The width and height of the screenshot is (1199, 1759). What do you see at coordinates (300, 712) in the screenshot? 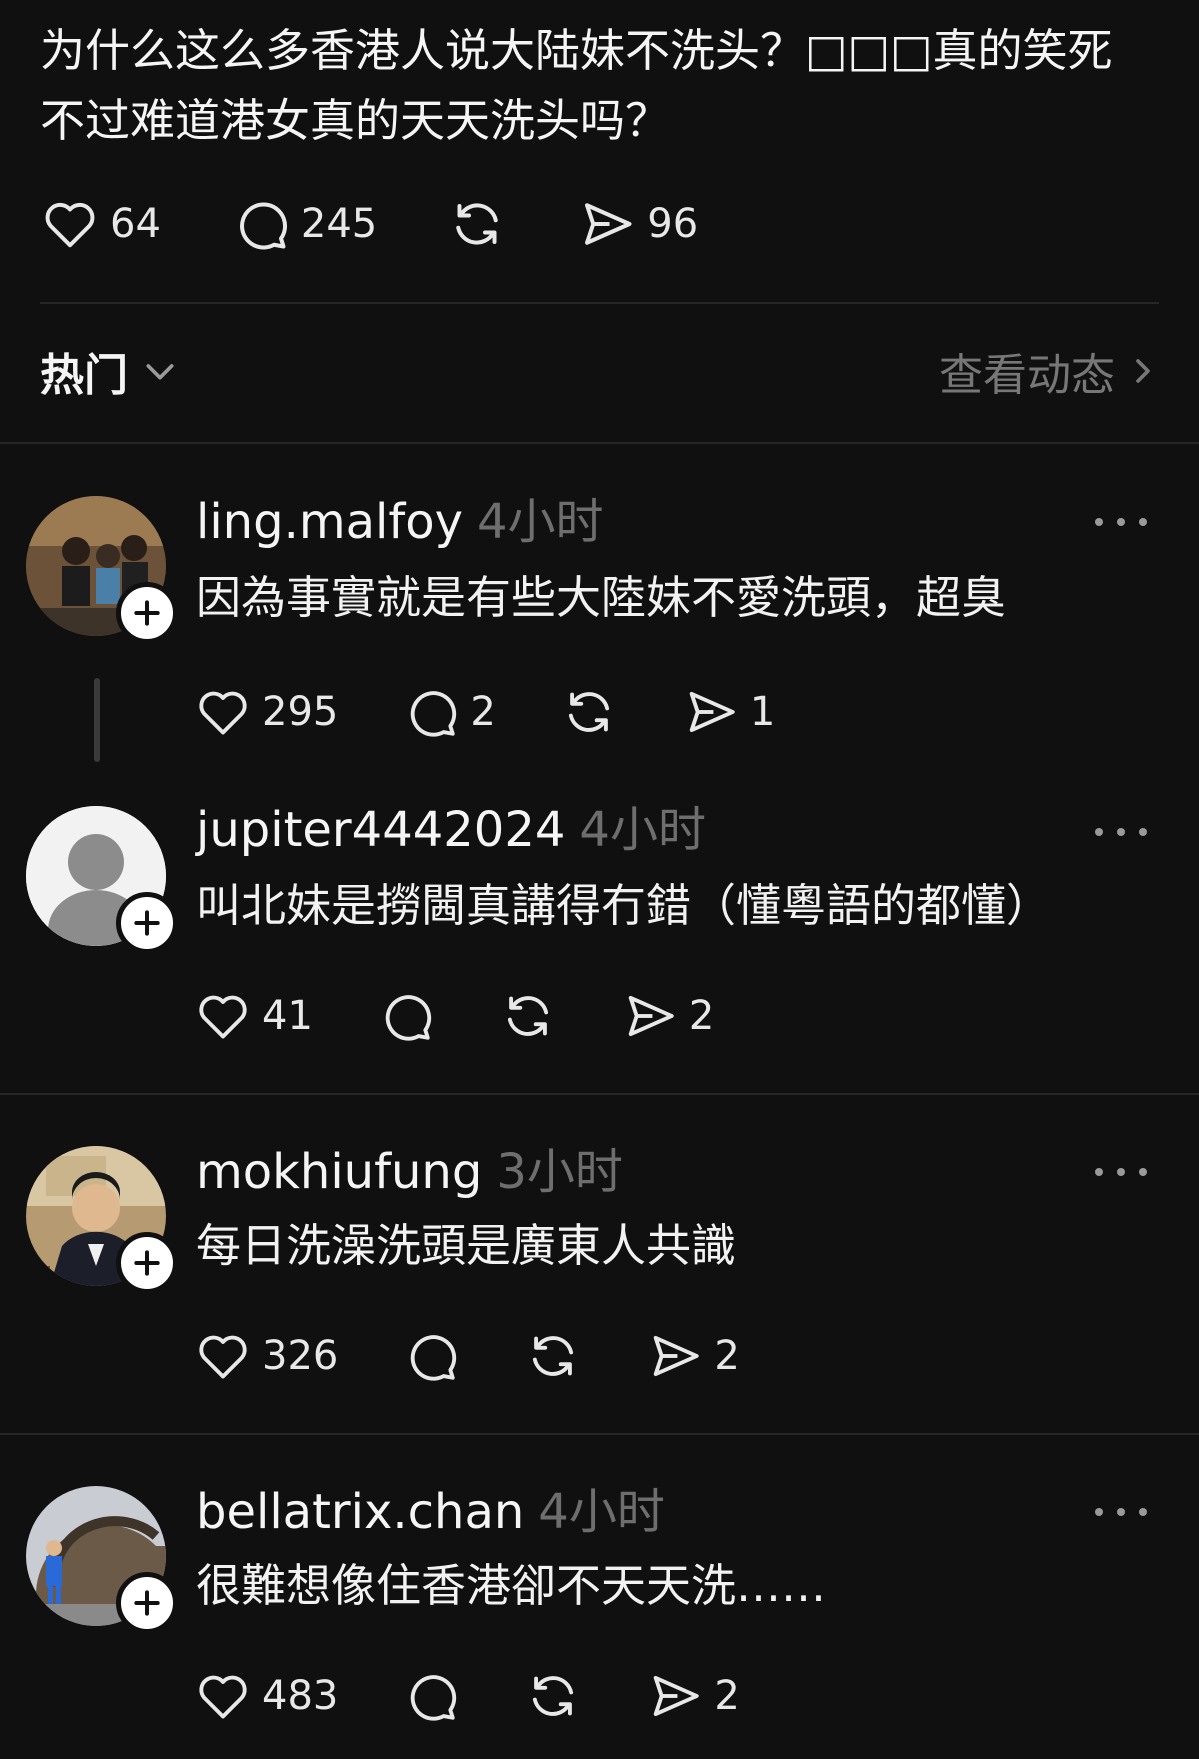
I see `like-count: 295` at bounding box center [300, 712].